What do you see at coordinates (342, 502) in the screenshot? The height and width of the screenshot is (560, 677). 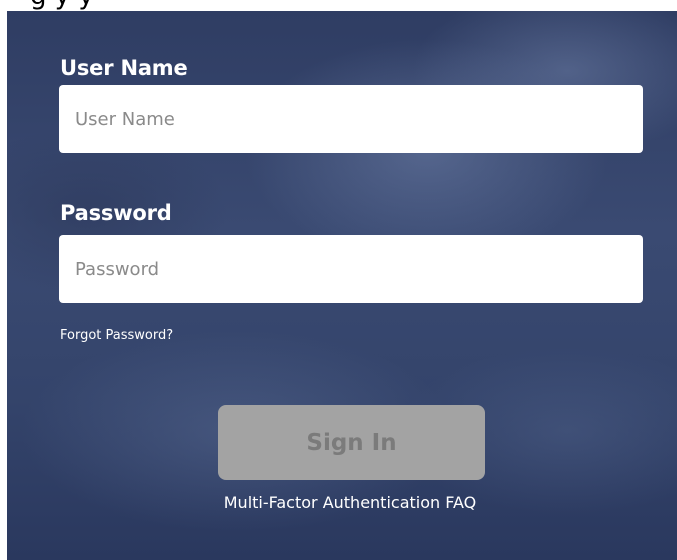 I see `mfa-faq-link: Multi-Factor Authentication FAQ` at bounding box center [342, 502].